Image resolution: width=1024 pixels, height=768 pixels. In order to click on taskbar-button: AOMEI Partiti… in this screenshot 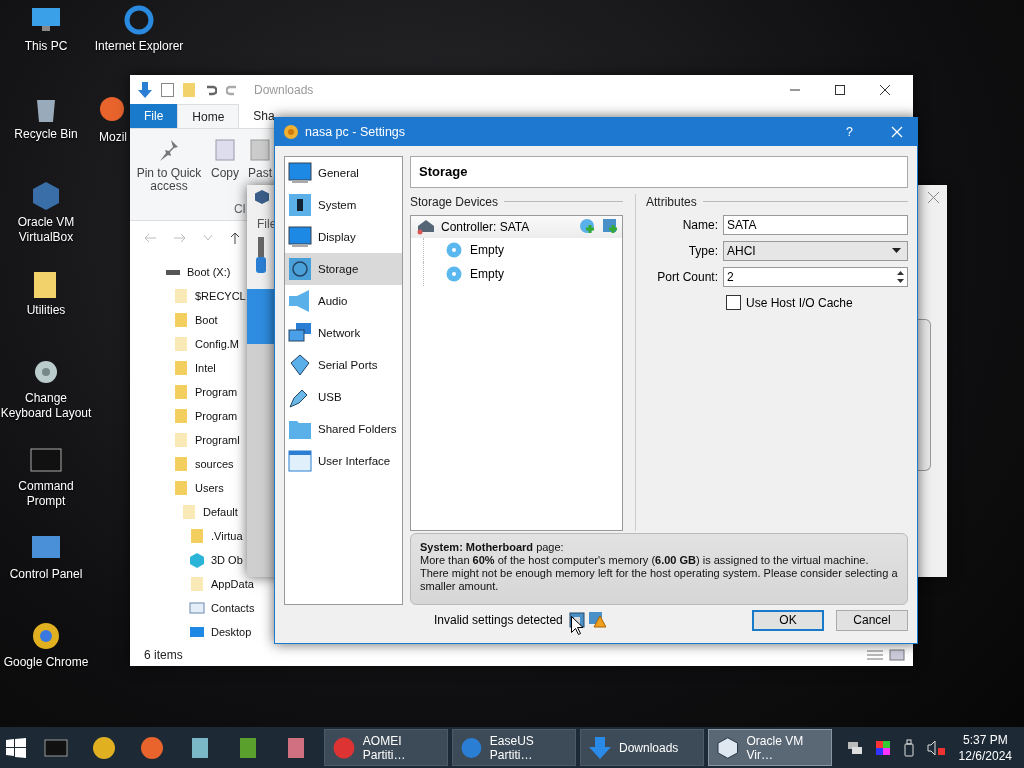, I will do `click(386, 747)`.